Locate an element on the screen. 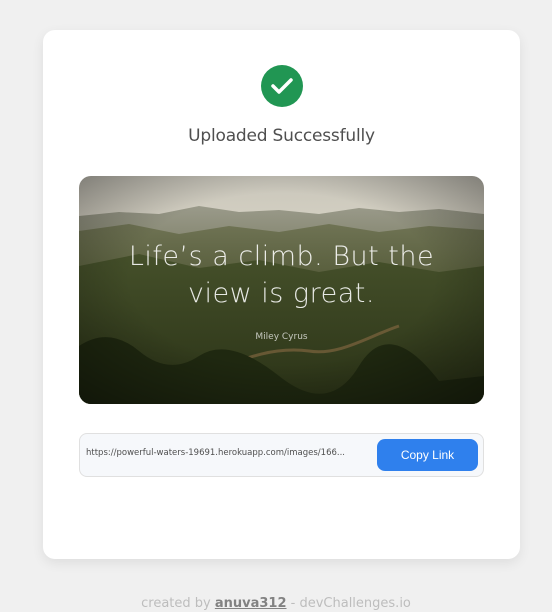 Image resolution: width=552 pixels, height=612 pixels. image-quote-line-1: Life’s a climb. But the is located at coordinates (281, 256).